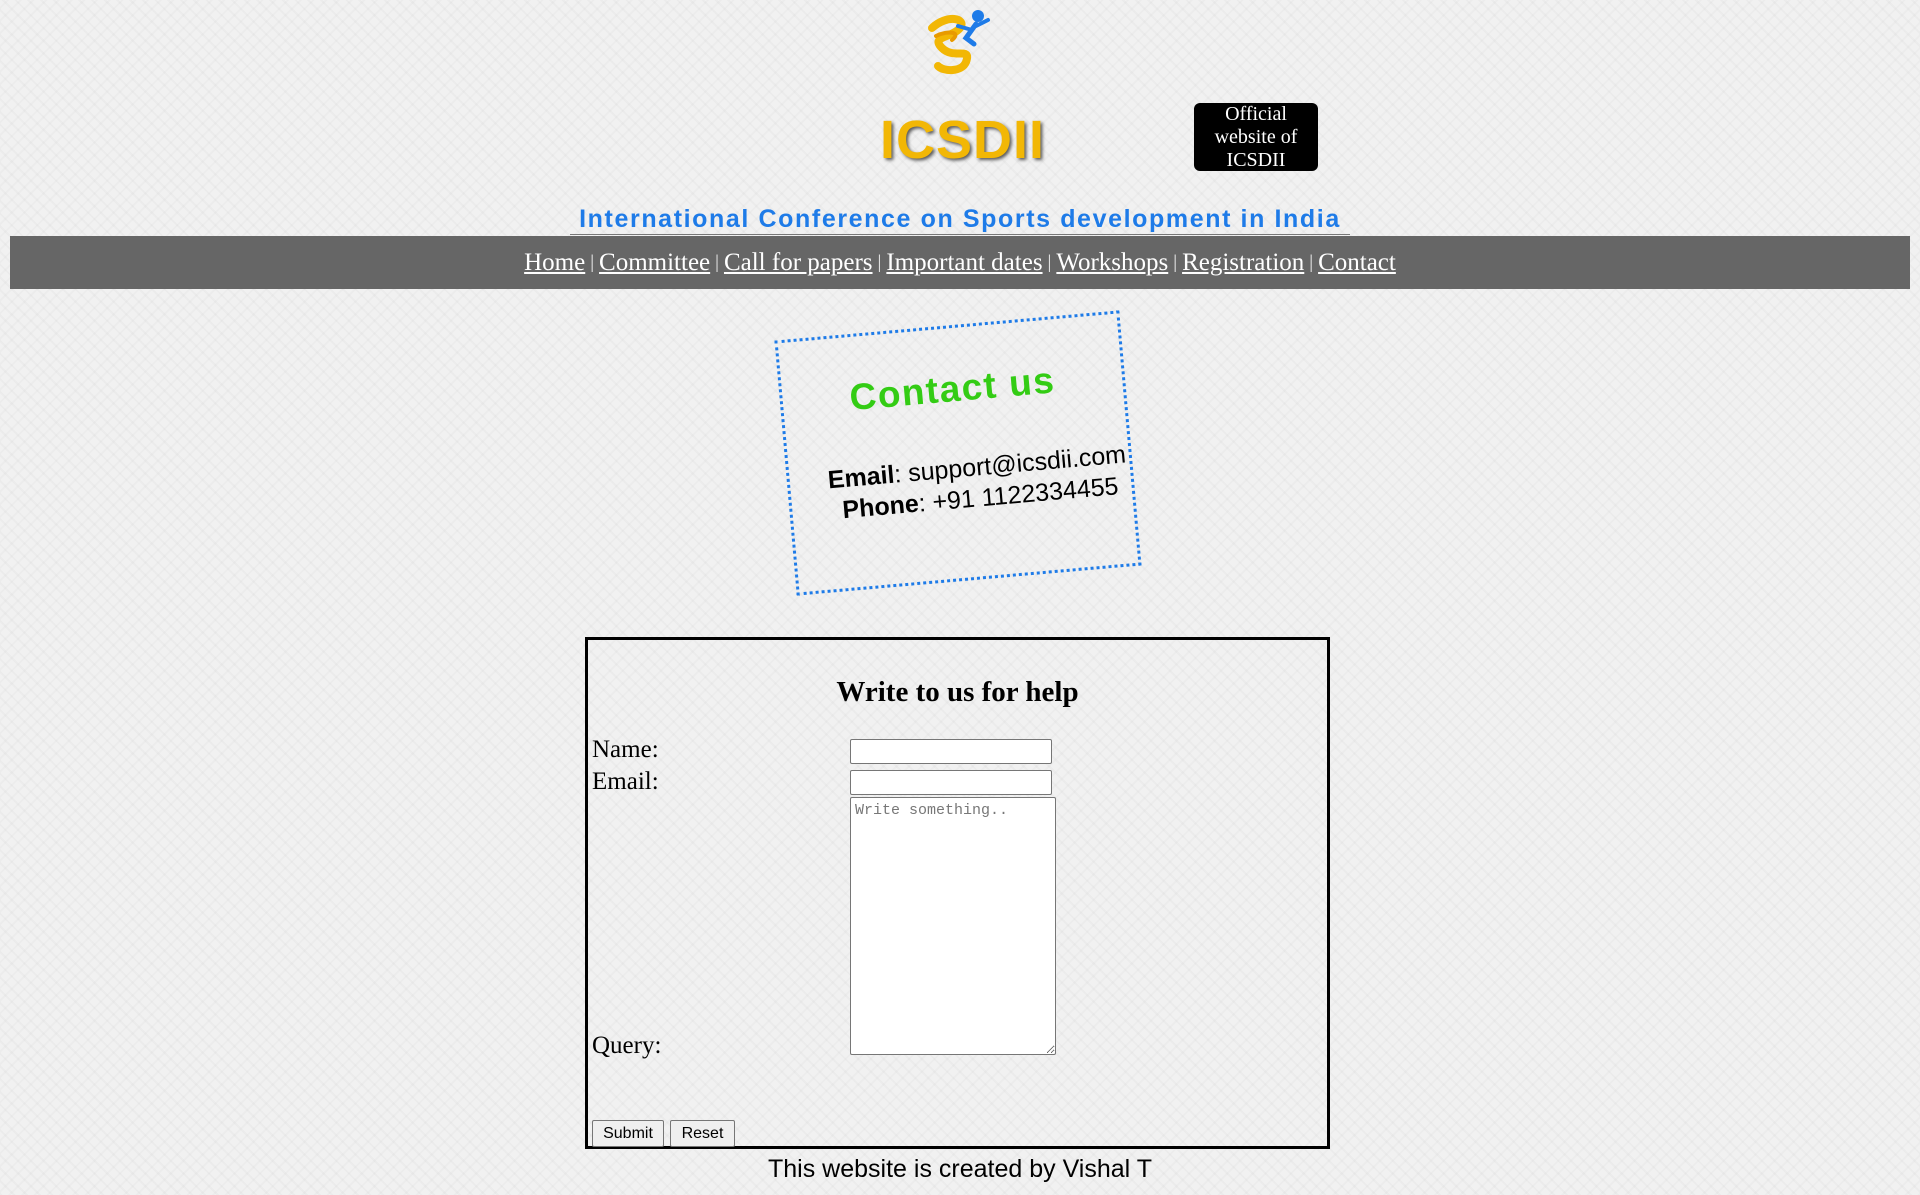 This screenshot has width=1920, height=1195. Describe the element at coordinates (960, 1169) in the screenshot. I see `footer-credit: This website is created by Vishal T` at that location.